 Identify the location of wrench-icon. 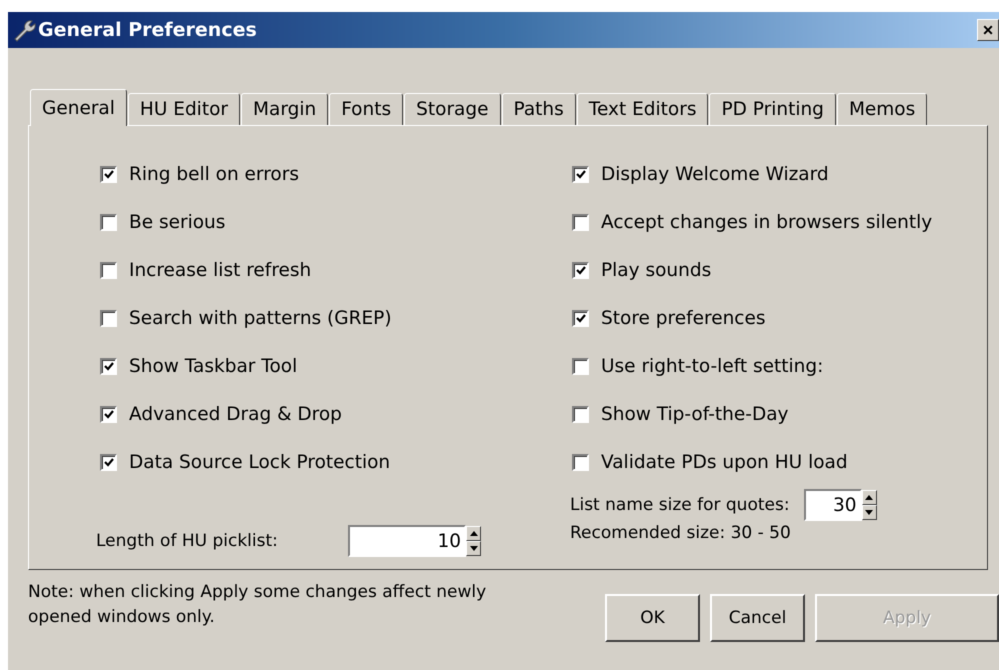
(24, 30).